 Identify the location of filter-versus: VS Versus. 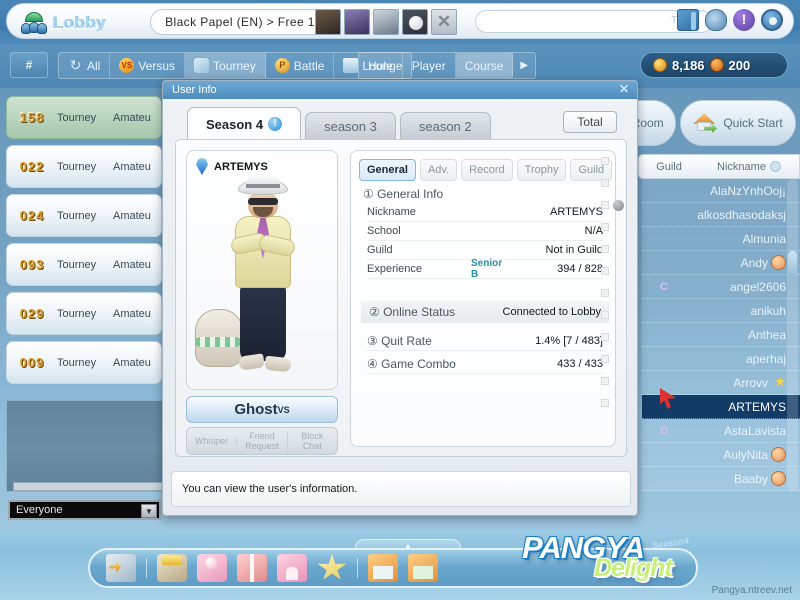
(148, 65).